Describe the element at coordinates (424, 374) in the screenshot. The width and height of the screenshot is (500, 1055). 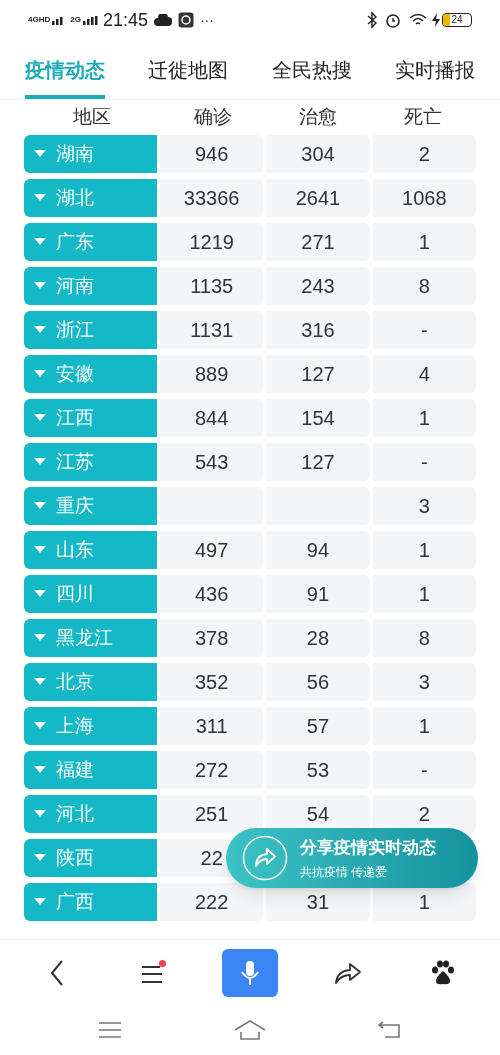
I see `death-cell: 4` at that location.